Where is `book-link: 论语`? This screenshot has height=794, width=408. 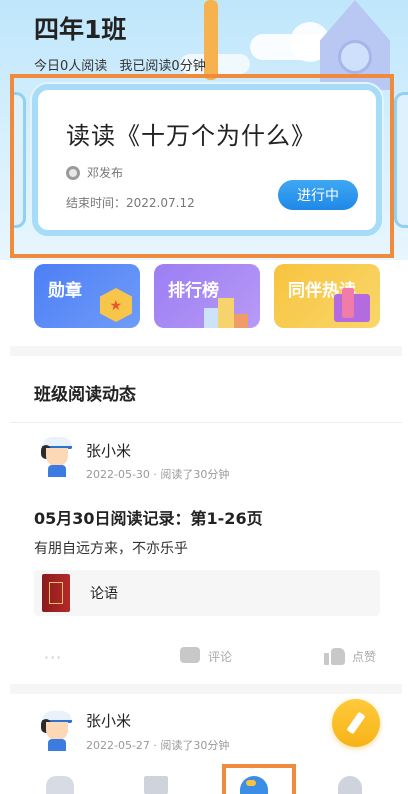 book-link: 论语 is located at coordinates (207, 593).